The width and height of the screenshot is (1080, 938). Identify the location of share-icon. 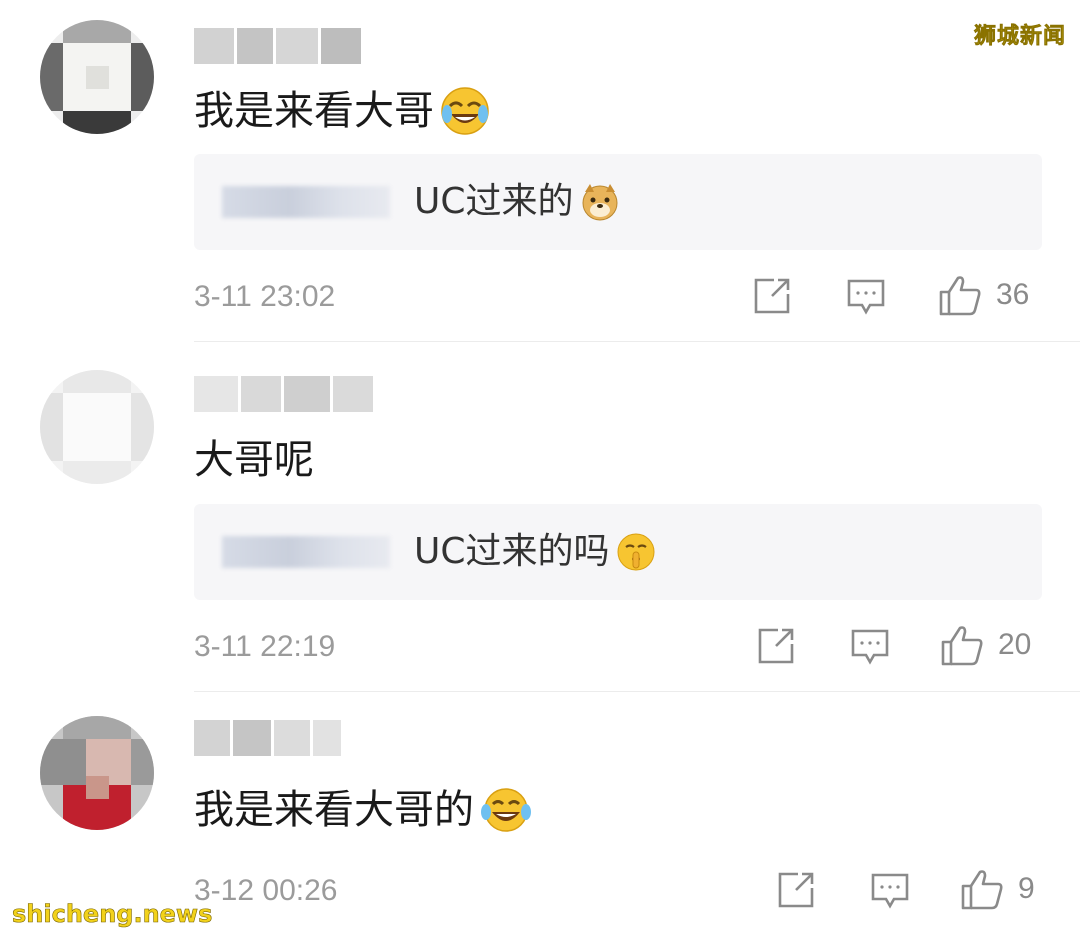
(796, 890).